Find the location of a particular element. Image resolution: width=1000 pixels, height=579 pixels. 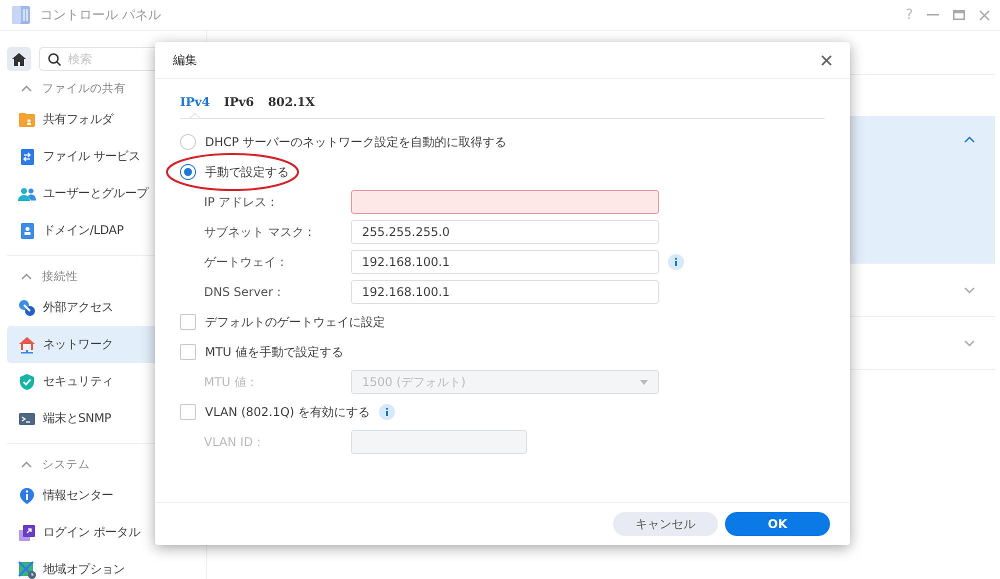

window-title: コントロール パネル is located at coordinates (101, 15).